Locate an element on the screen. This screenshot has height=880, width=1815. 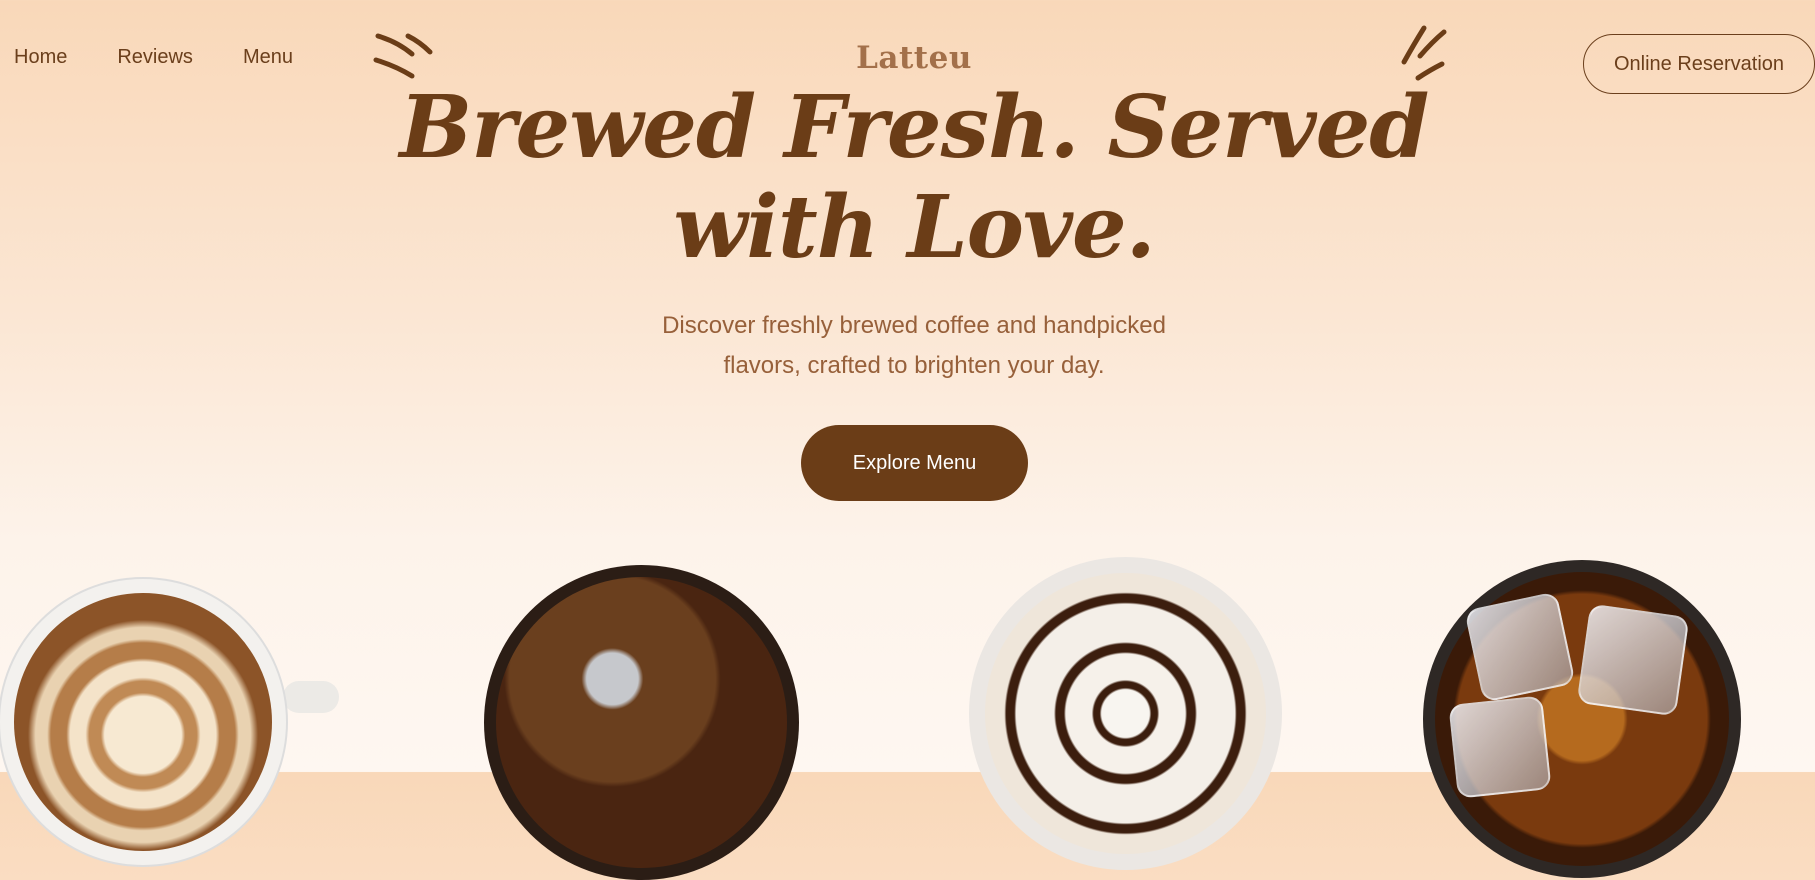
black-coffee-cup-image is located at coordinates (641, 722).